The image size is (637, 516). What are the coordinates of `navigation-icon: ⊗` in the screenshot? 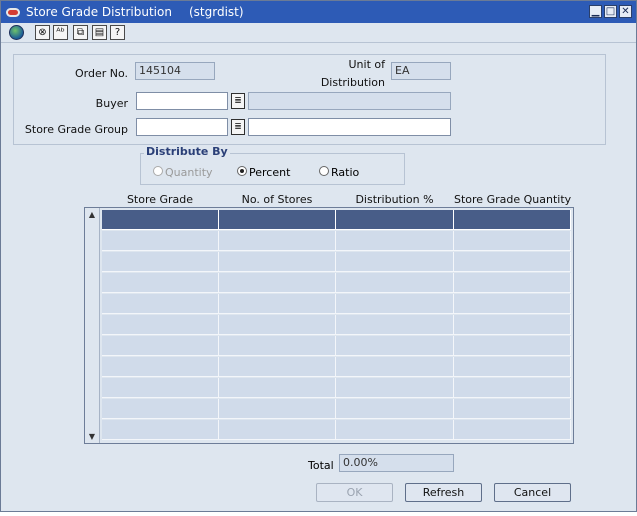 It's located at (42, 32).